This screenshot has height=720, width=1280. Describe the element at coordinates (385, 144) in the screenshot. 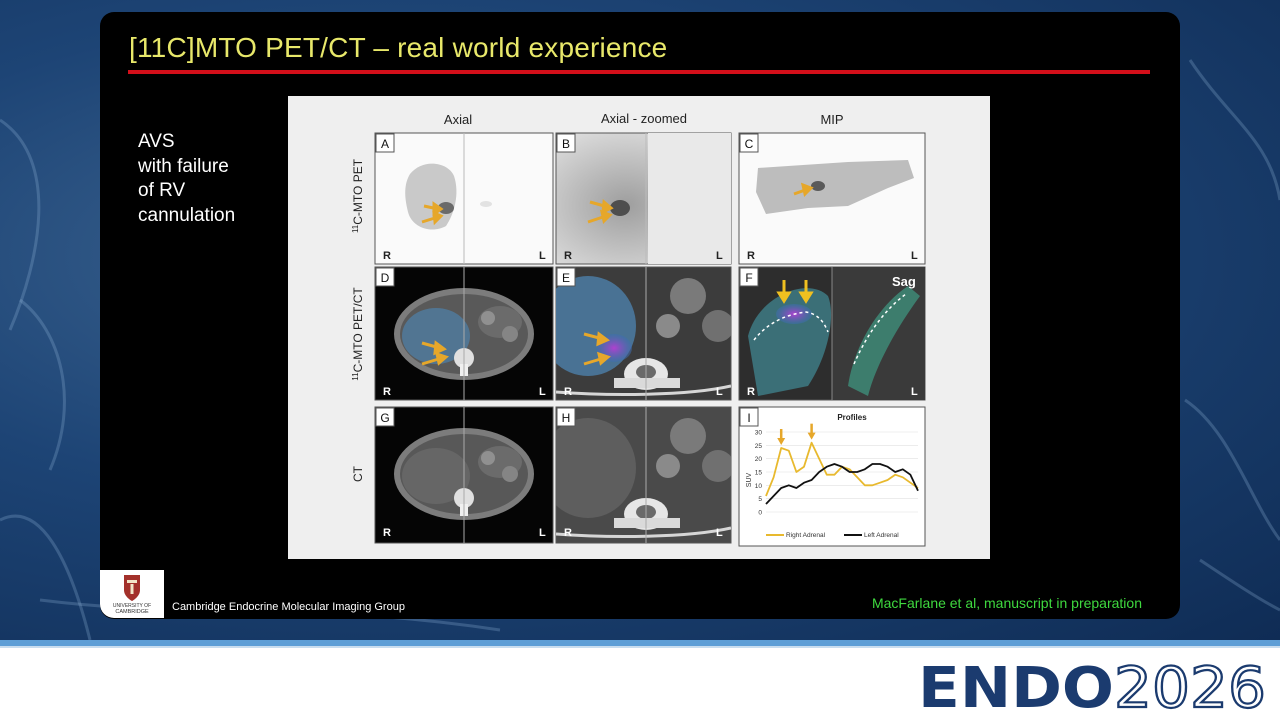

I see `panel-label-a: A` at that location.